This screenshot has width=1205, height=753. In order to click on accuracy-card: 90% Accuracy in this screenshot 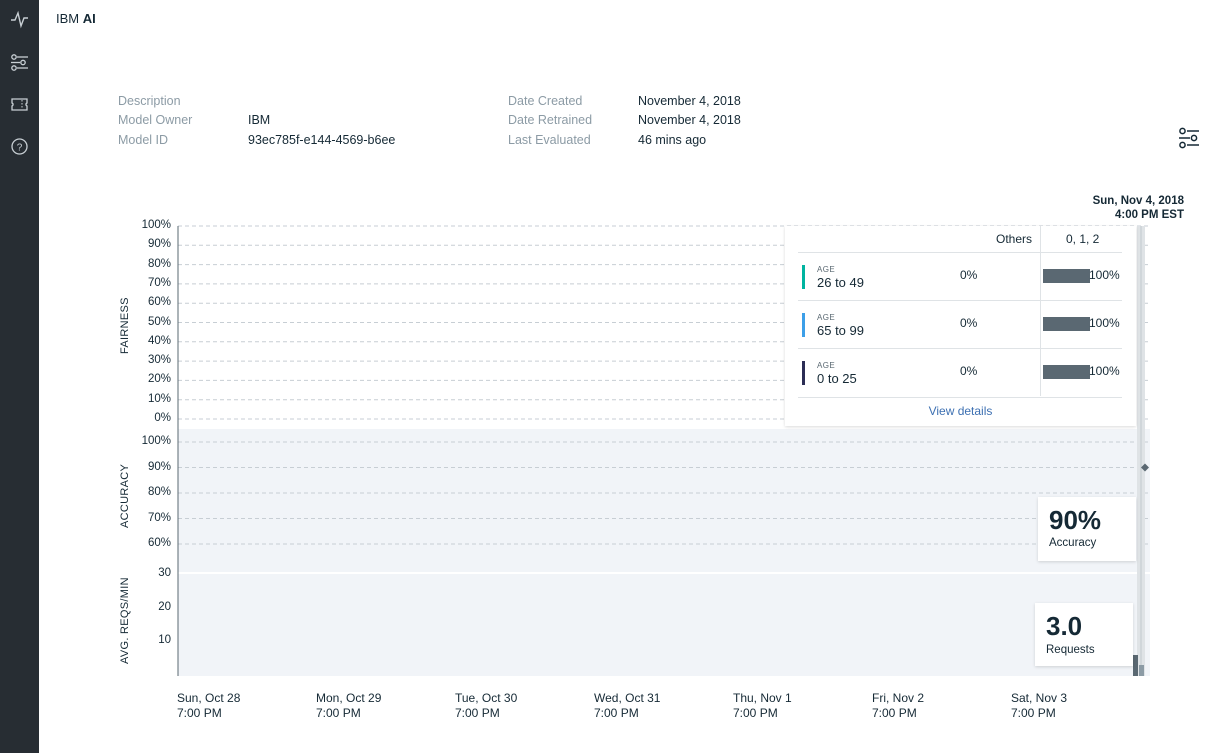, I will do `click(1087, 529)`.